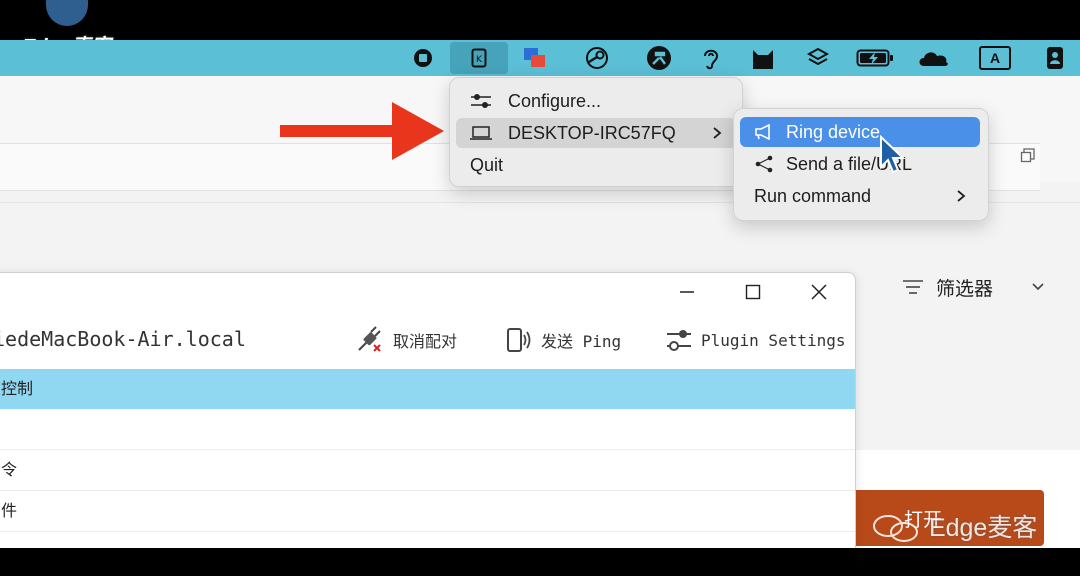 Image resolution: width=1080 pixels, height=576 pixels. I want to click on menu-bar: K A, so click(540, 58).